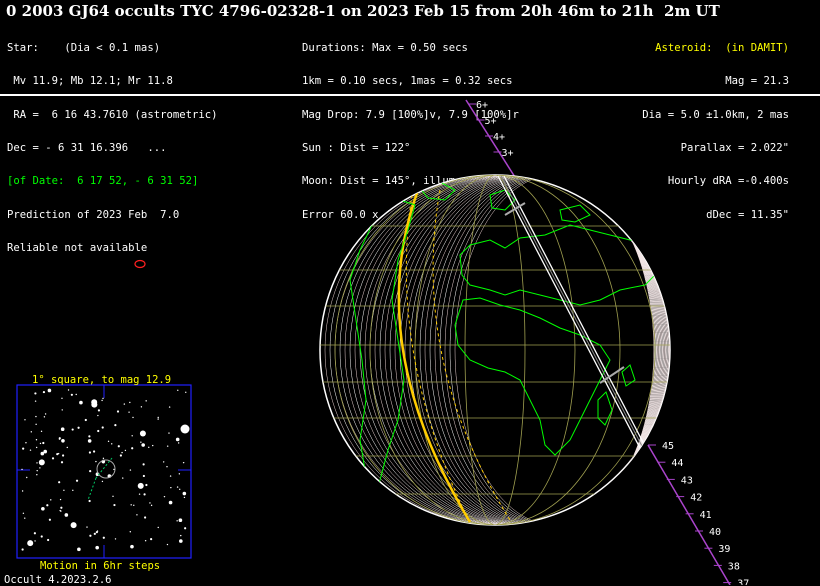 This screenshot has width=820, height=586. I want to click on path-tick-label: 39, so click(724, 549).